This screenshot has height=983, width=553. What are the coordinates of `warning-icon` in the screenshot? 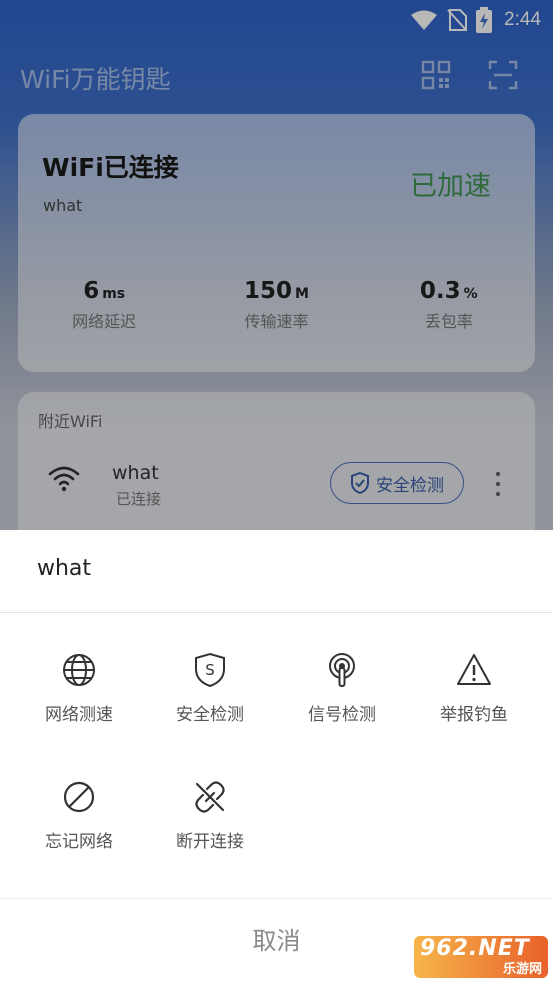 It's located at (474, 669).